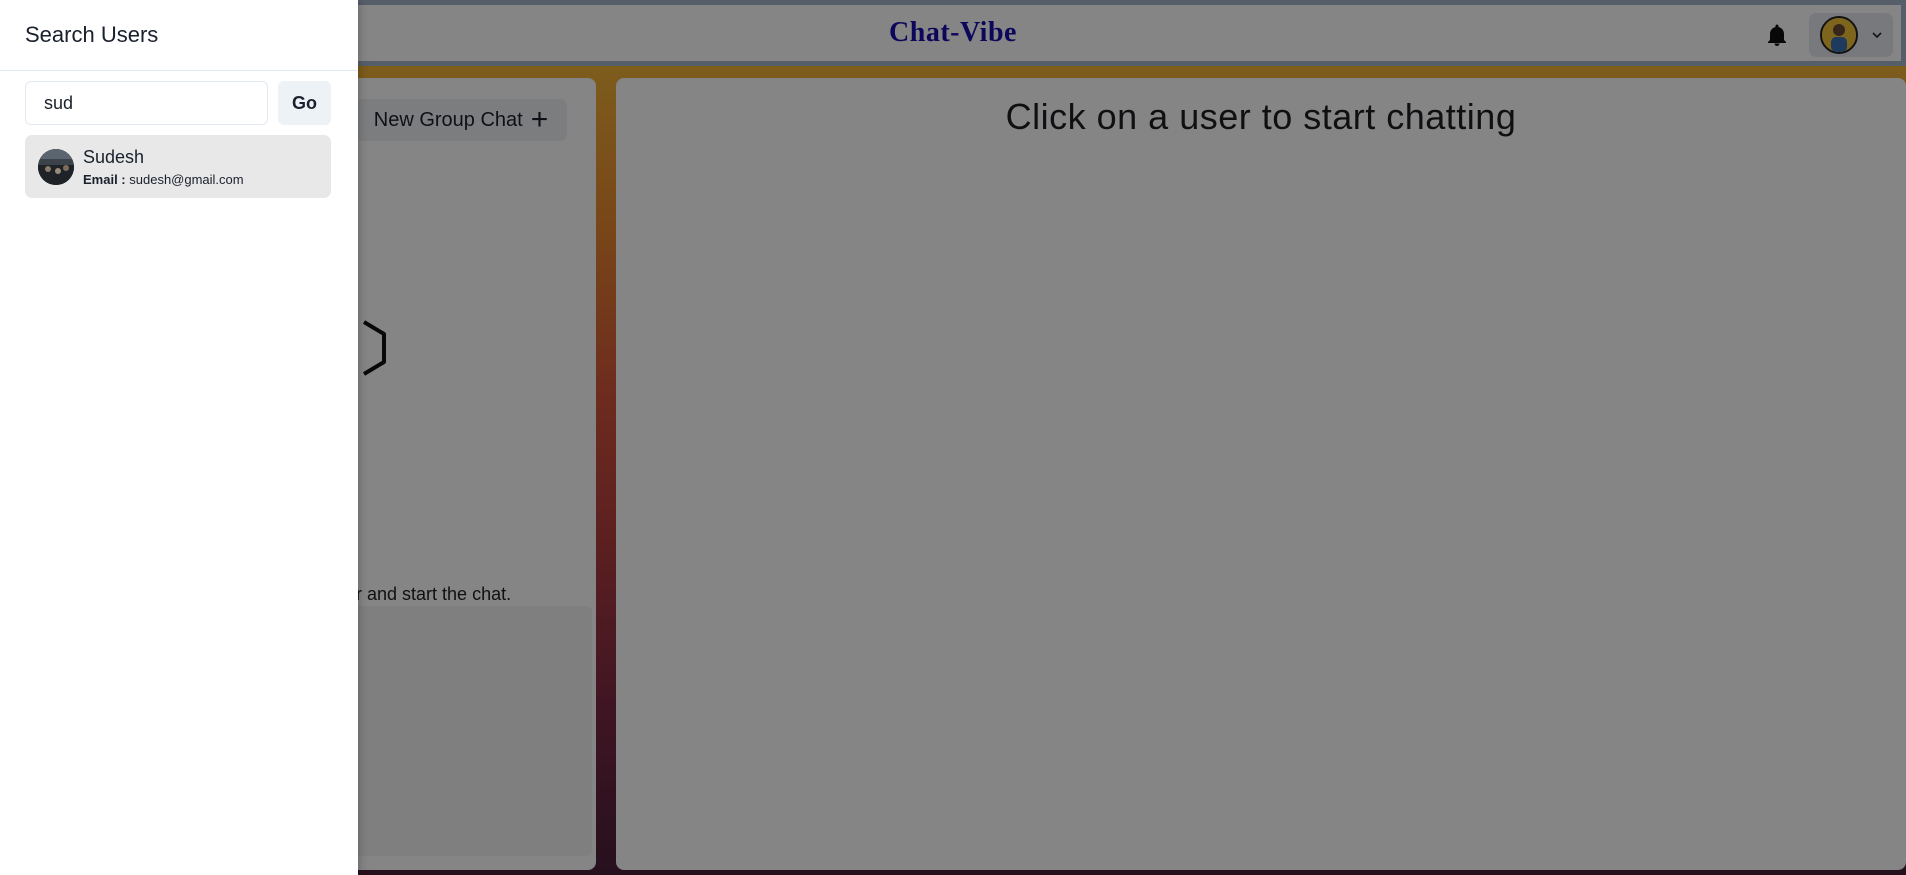 This screenshot has width=1906, height=875. What do you see at coordinates (304, 103) in the screenshot?
I see `go-button: Go` at bounding box center [304, 103].